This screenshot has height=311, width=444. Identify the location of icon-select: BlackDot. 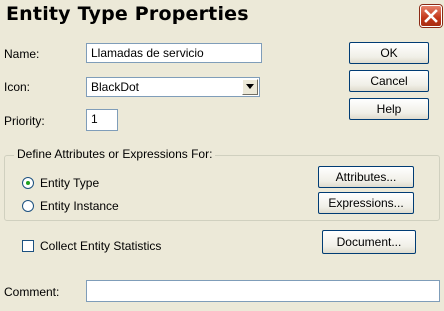
(173, 87).